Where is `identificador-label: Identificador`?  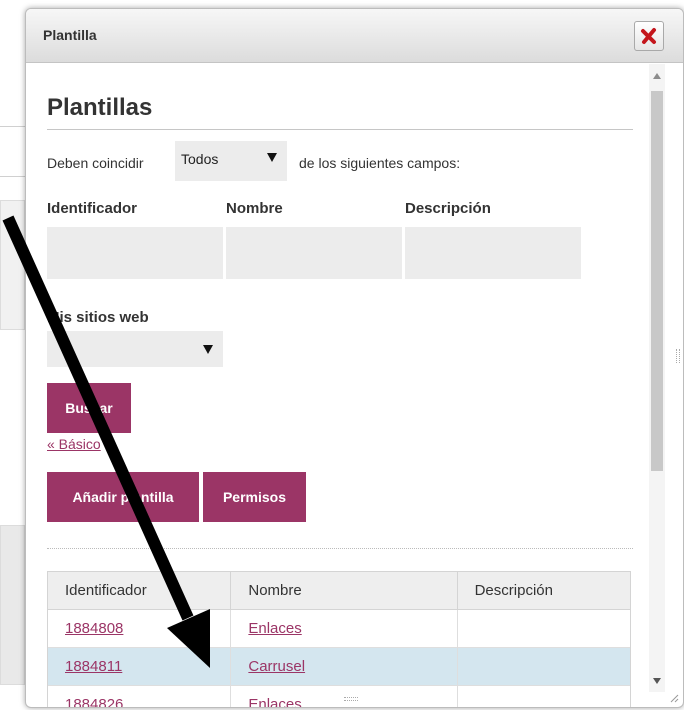
identificador-label: Identificador is located at coordinates (92, 208).